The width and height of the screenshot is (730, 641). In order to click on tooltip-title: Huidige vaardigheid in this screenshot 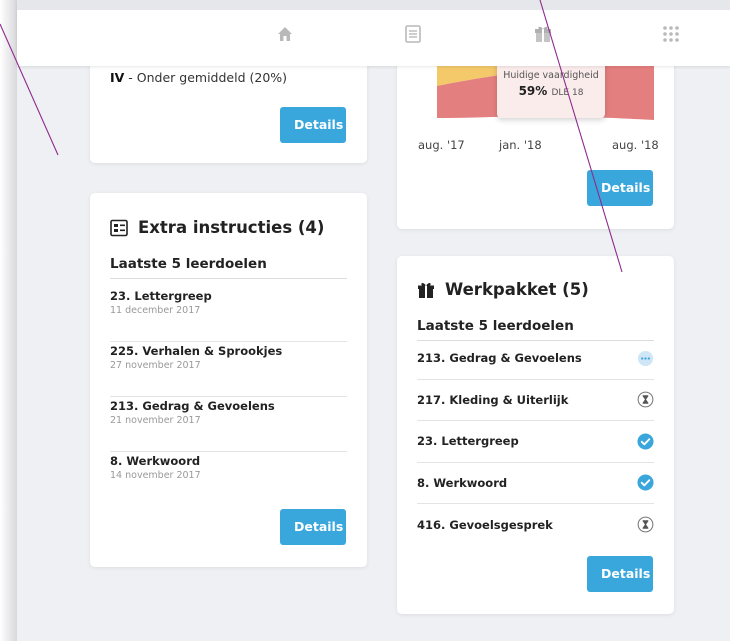, I will do `click(551, 75)`.